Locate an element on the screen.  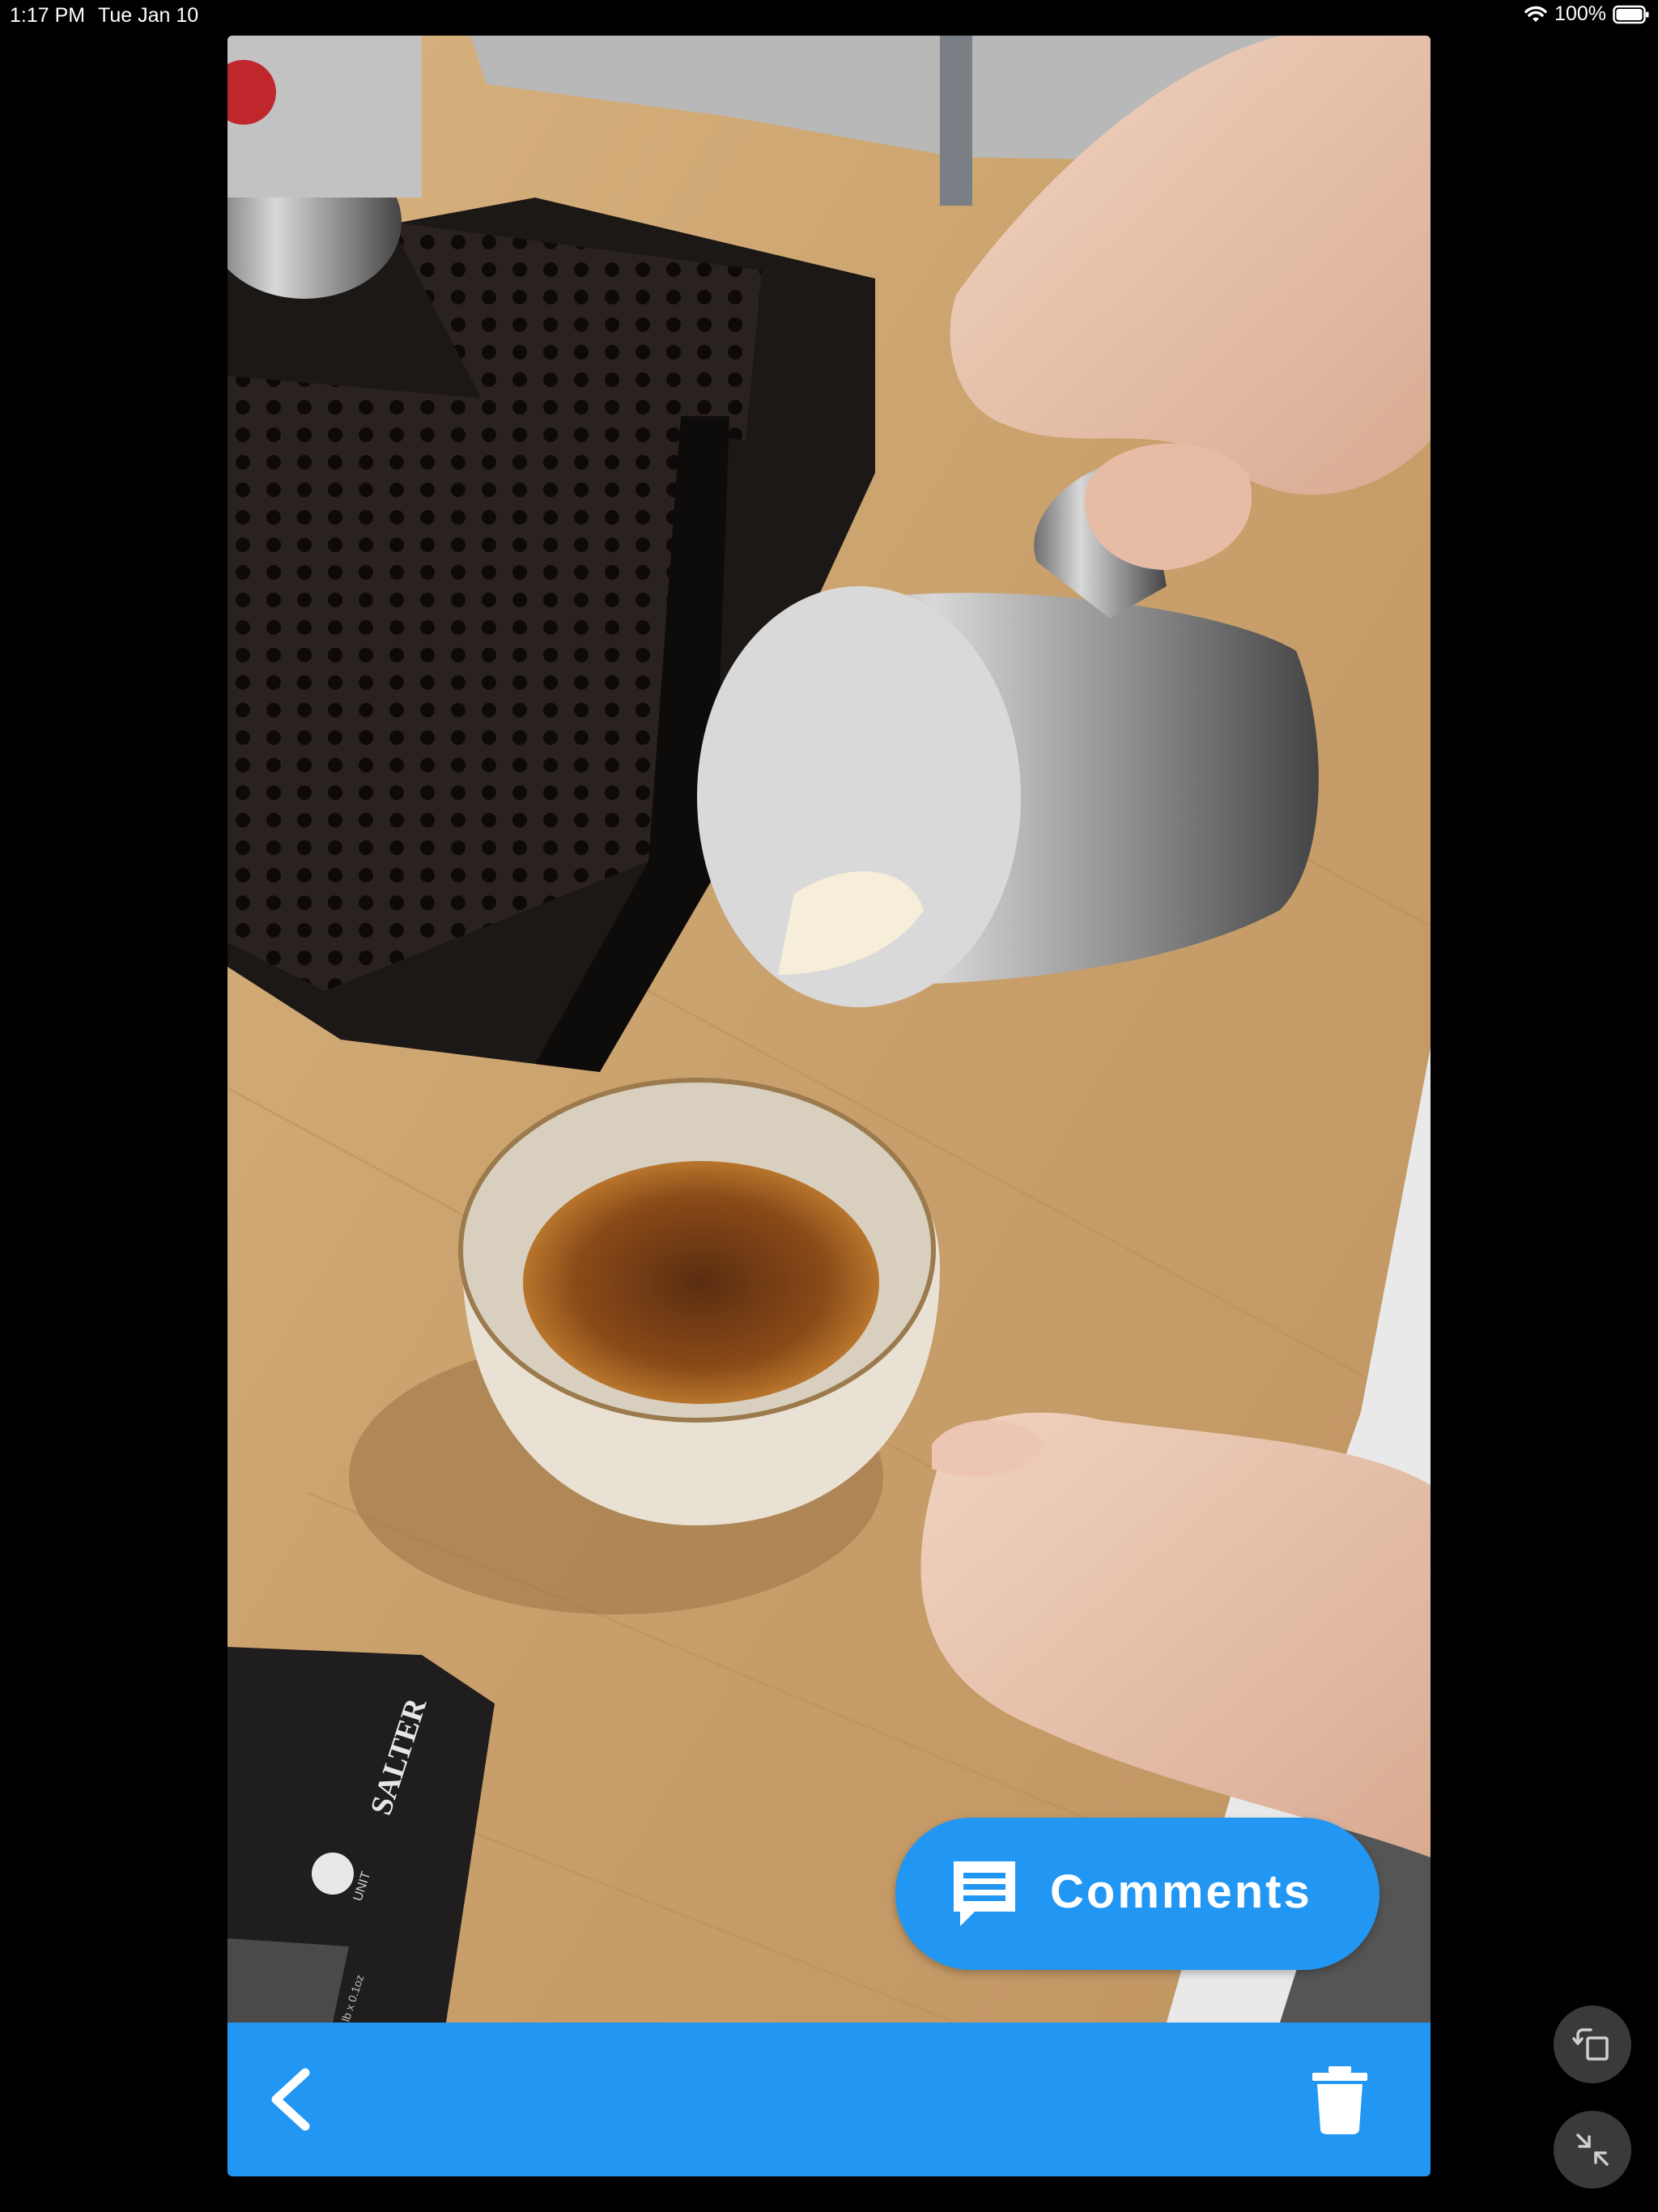
wifi-icon is located at coordinates (1536, 14).